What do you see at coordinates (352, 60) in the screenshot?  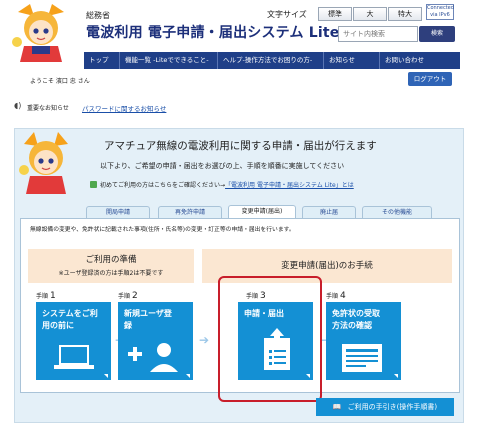 I see `nav-news: お知らせ` at bounding box center [352, 60].